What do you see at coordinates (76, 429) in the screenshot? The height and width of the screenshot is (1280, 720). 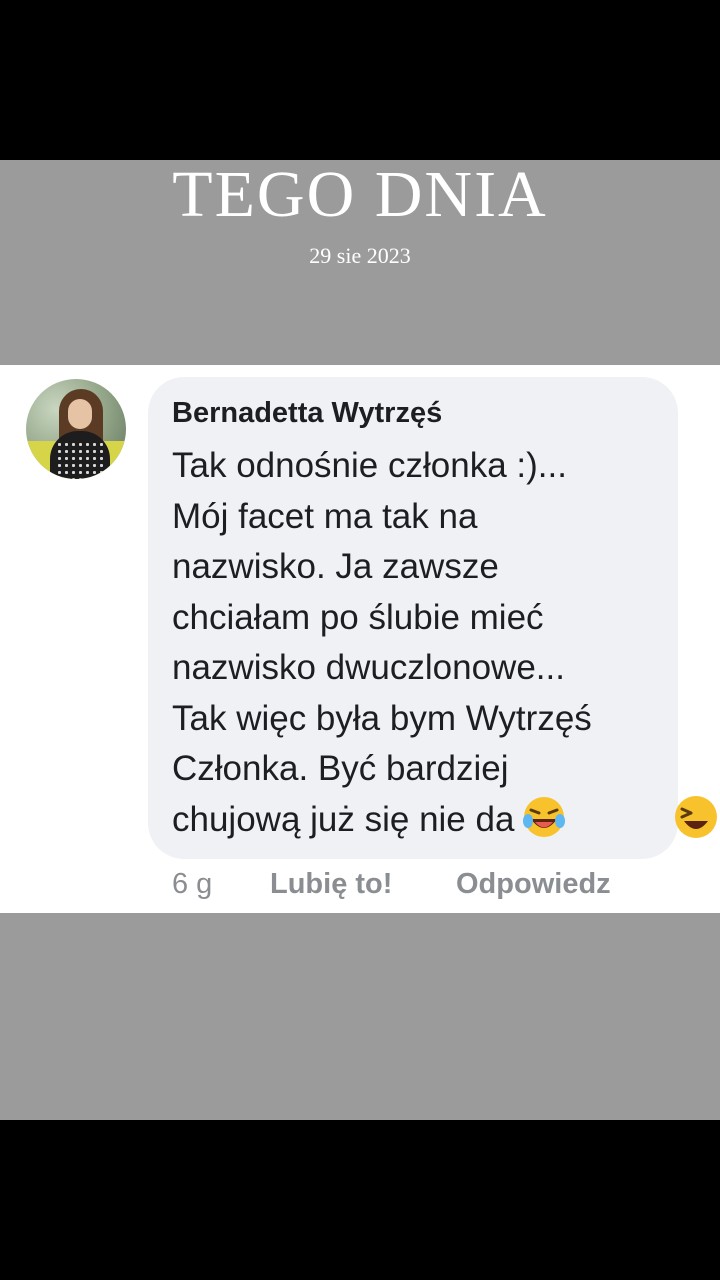 I see `avatar` at bounding box center [76, 429].